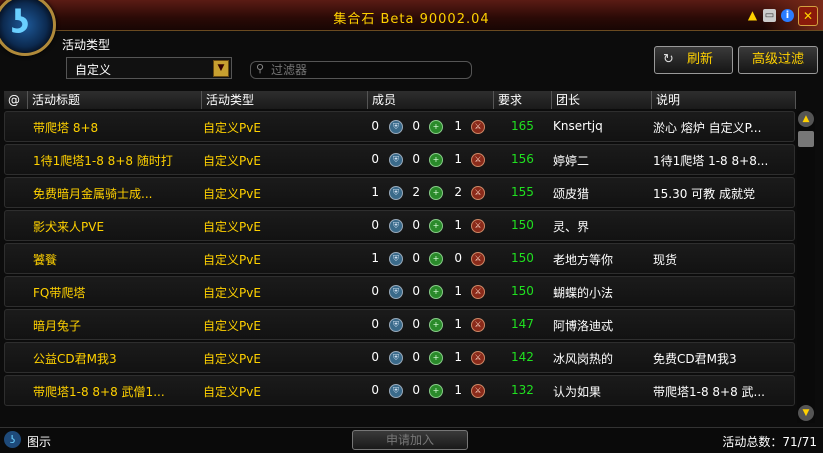  I want to click on column-header-leader: 团长, so click(602, 100).